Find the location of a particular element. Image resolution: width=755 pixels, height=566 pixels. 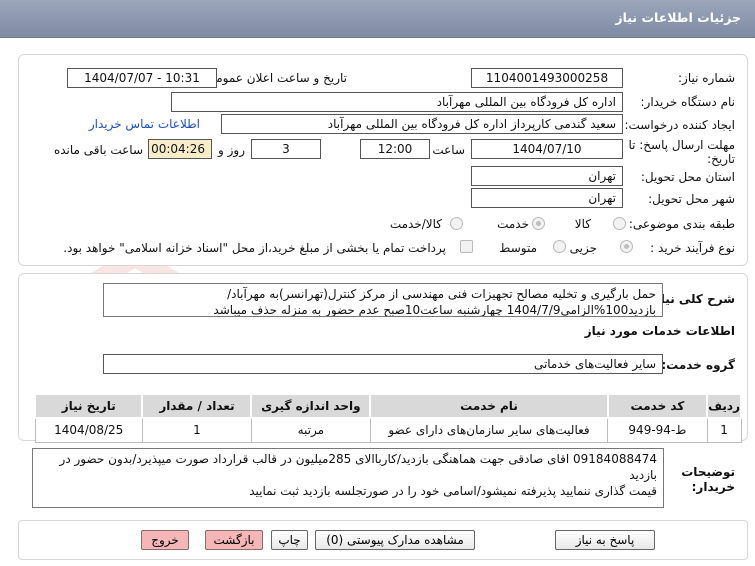

deadline-label-date: تاریخ: is located at coordinates (721, 159).